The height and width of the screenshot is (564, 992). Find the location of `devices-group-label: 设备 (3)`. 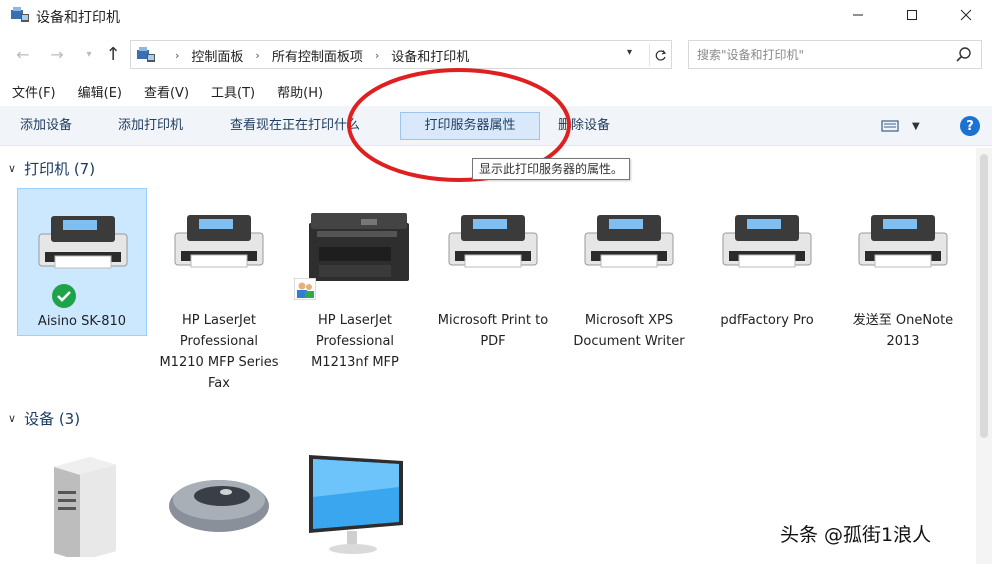

devices-group-label: 设备 (3) is located at coordinates (52, 419).